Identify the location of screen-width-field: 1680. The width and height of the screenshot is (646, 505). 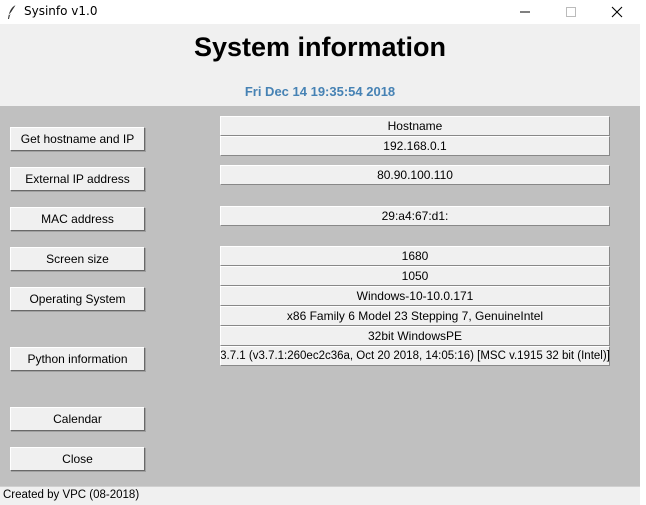
(415, 256).